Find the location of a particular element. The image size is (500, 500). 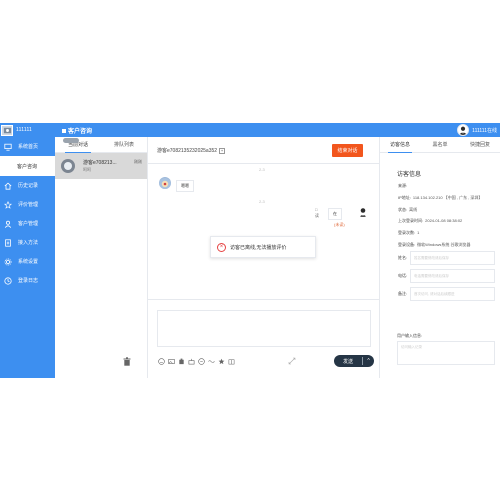

chat-visitor-id: 游客e7082135232025a352 is located at coordinates (187, 151).